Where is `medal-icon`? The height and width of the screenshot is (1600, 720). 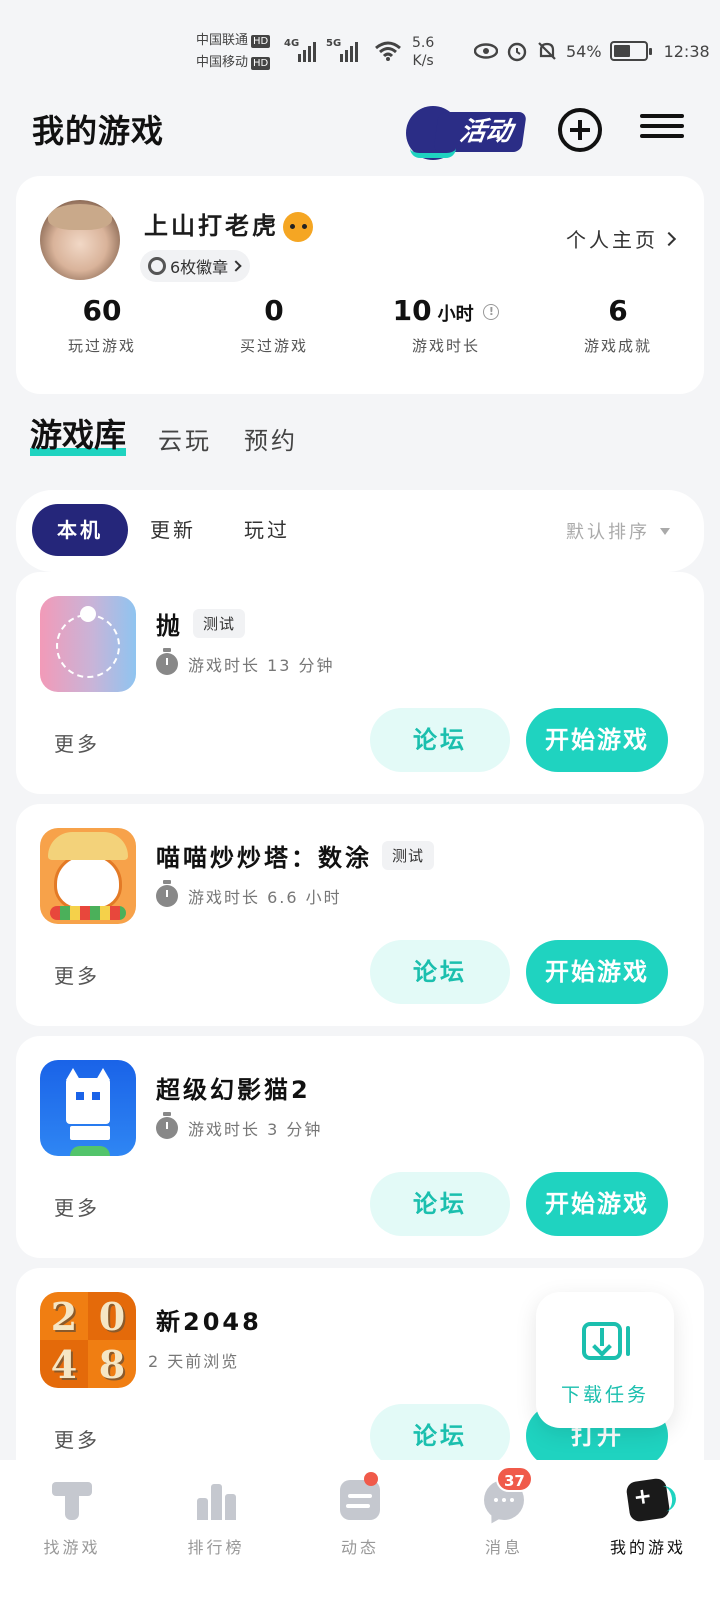
medal-icon is located at coordinates (157, 266).